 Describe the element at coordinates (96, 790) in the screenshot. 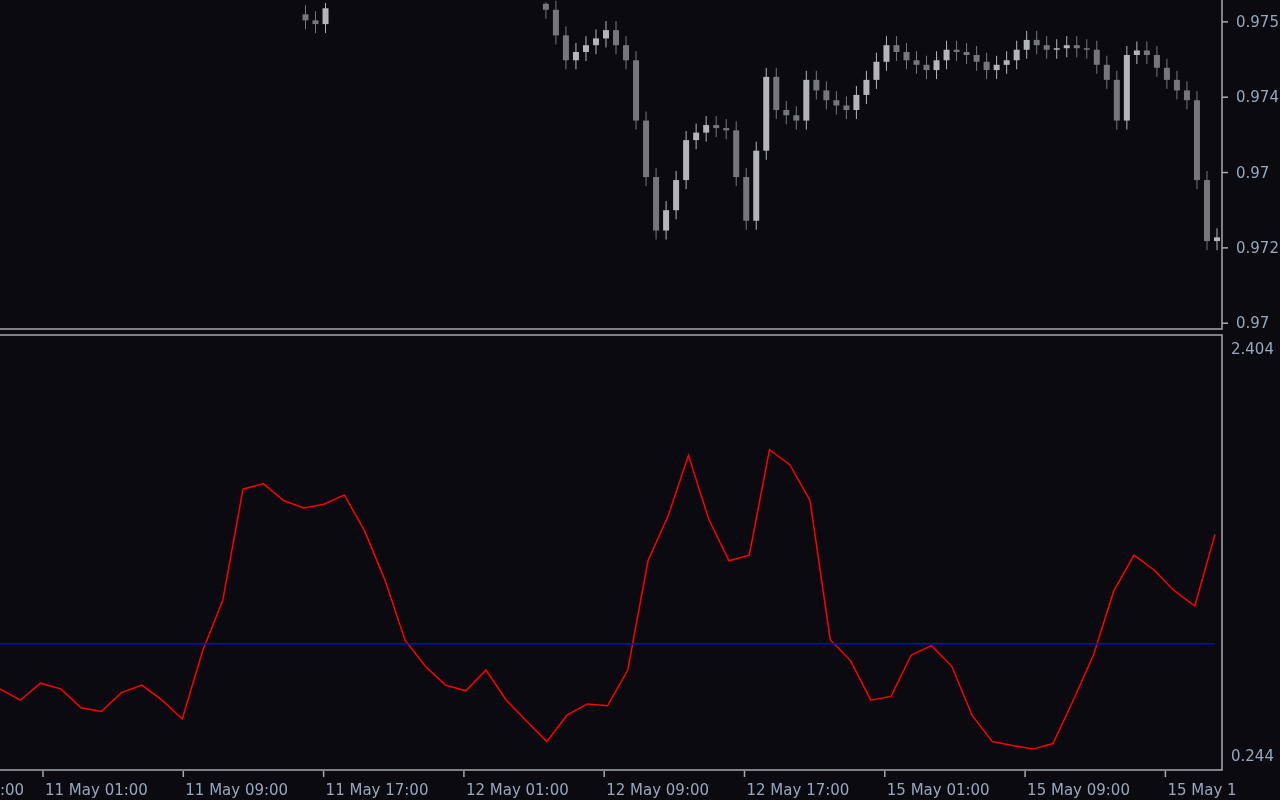

I see `time-axis-label: 11 May 01:00` at that location.